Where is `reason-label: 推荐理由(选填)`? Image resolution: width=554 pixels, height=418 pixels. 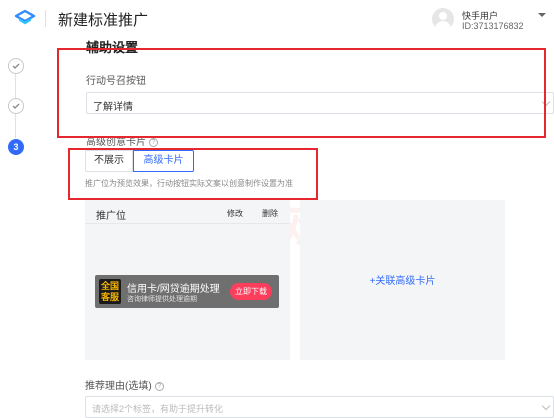
reason-label: 推荐理由(选填) is located at coordinates (118, 386).